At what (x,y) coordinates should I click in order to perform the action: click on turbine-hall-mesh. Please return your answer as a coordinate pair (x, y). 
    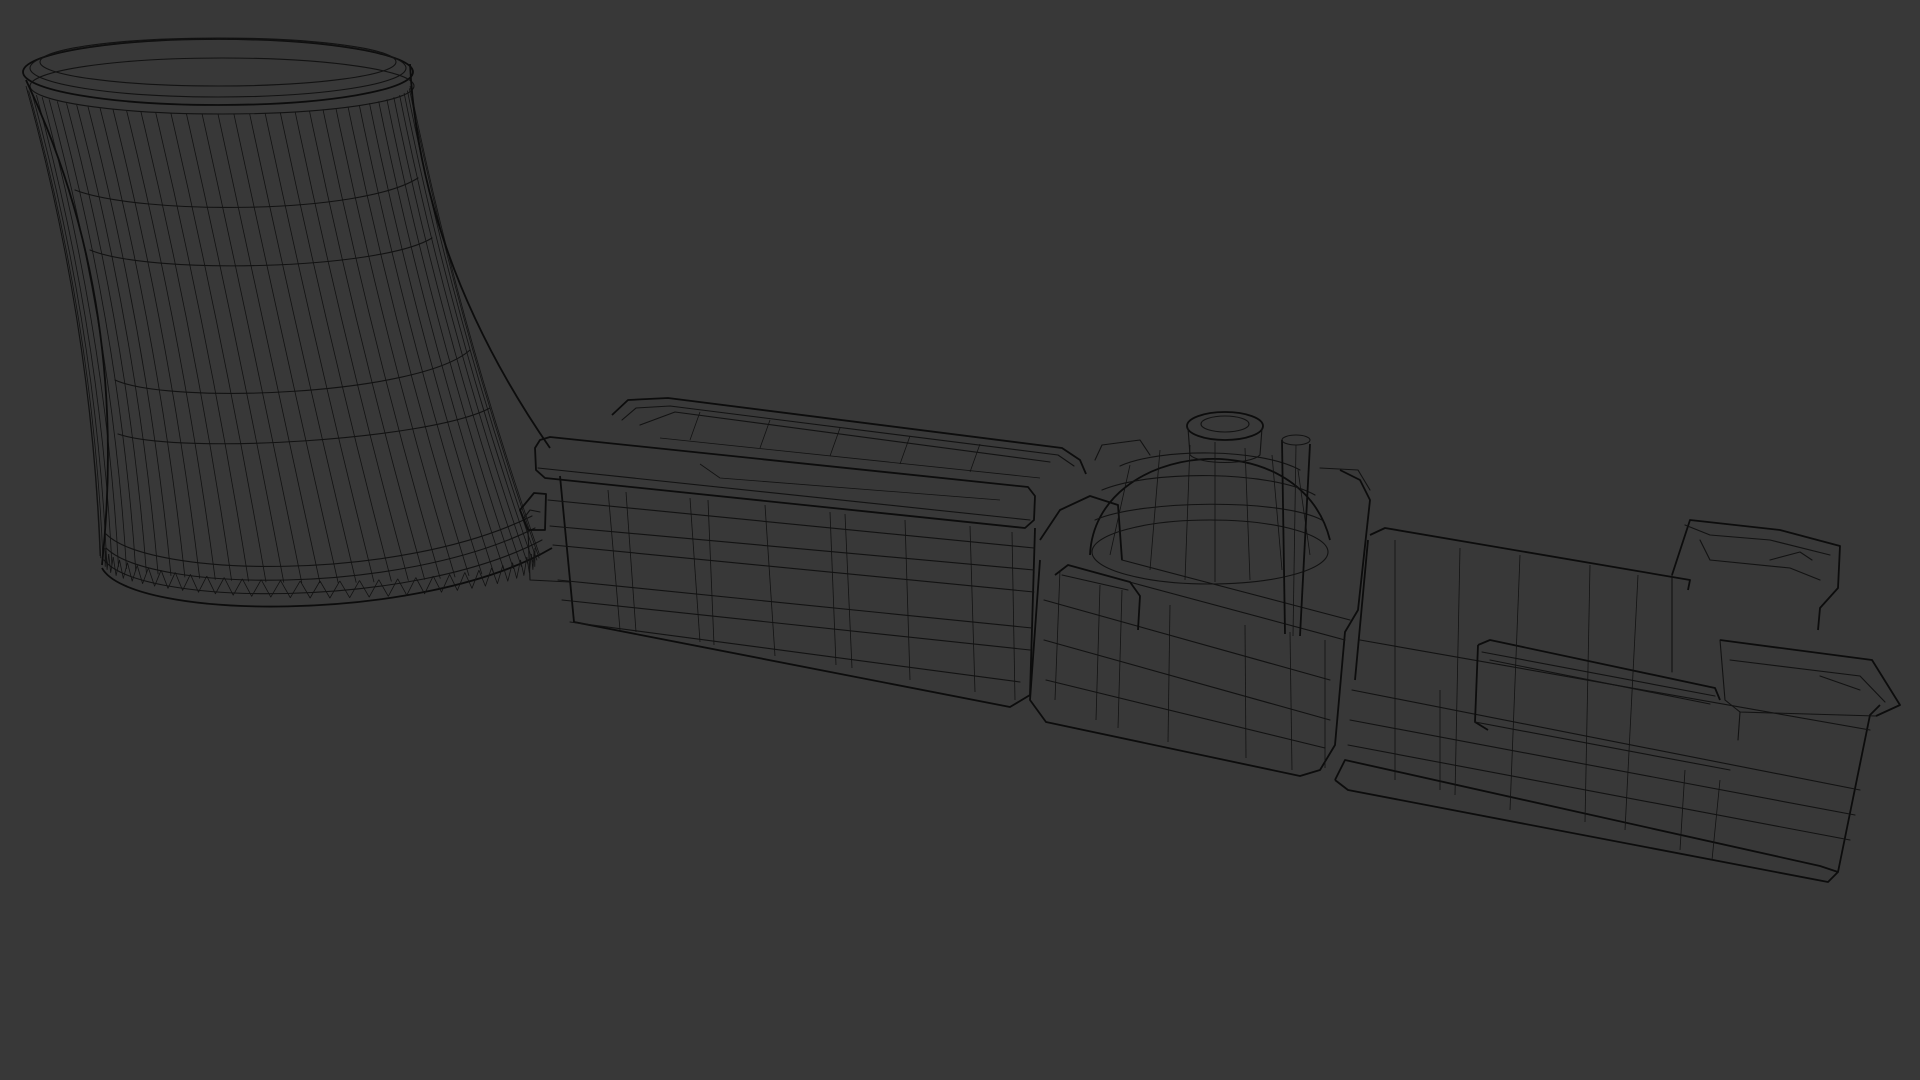
    Looking at the image, I should click on (803, 552).